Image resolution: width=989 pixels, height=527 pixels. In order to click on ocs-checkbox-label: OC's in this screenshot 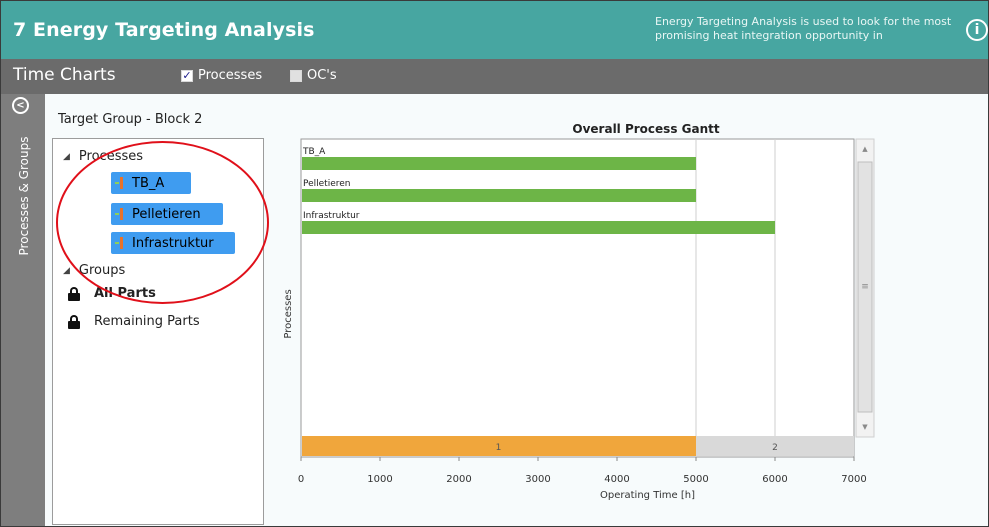, I will do `click(322, 75)`.